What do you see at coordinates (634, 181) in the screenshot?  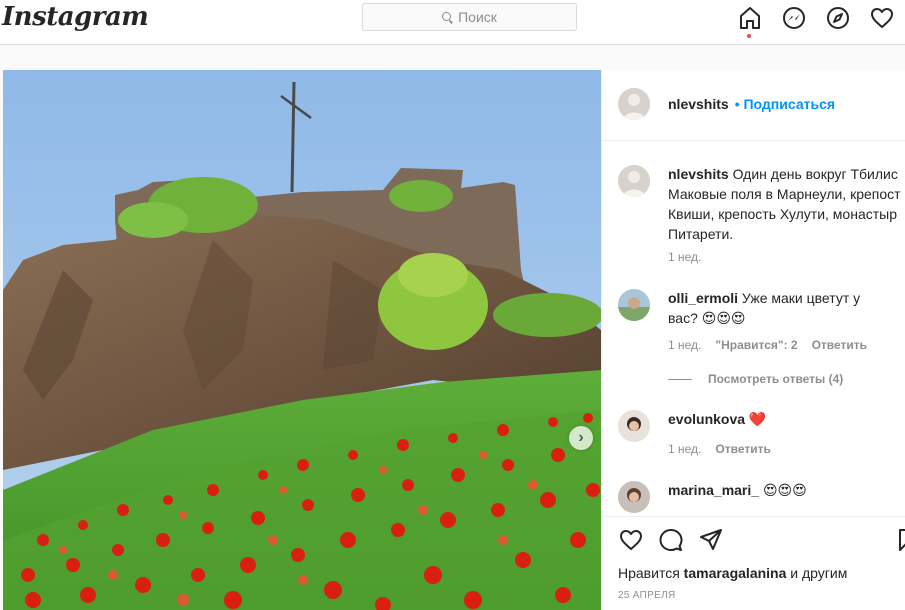 I see `caption-author-avatar` at bounding box center [634, 181].